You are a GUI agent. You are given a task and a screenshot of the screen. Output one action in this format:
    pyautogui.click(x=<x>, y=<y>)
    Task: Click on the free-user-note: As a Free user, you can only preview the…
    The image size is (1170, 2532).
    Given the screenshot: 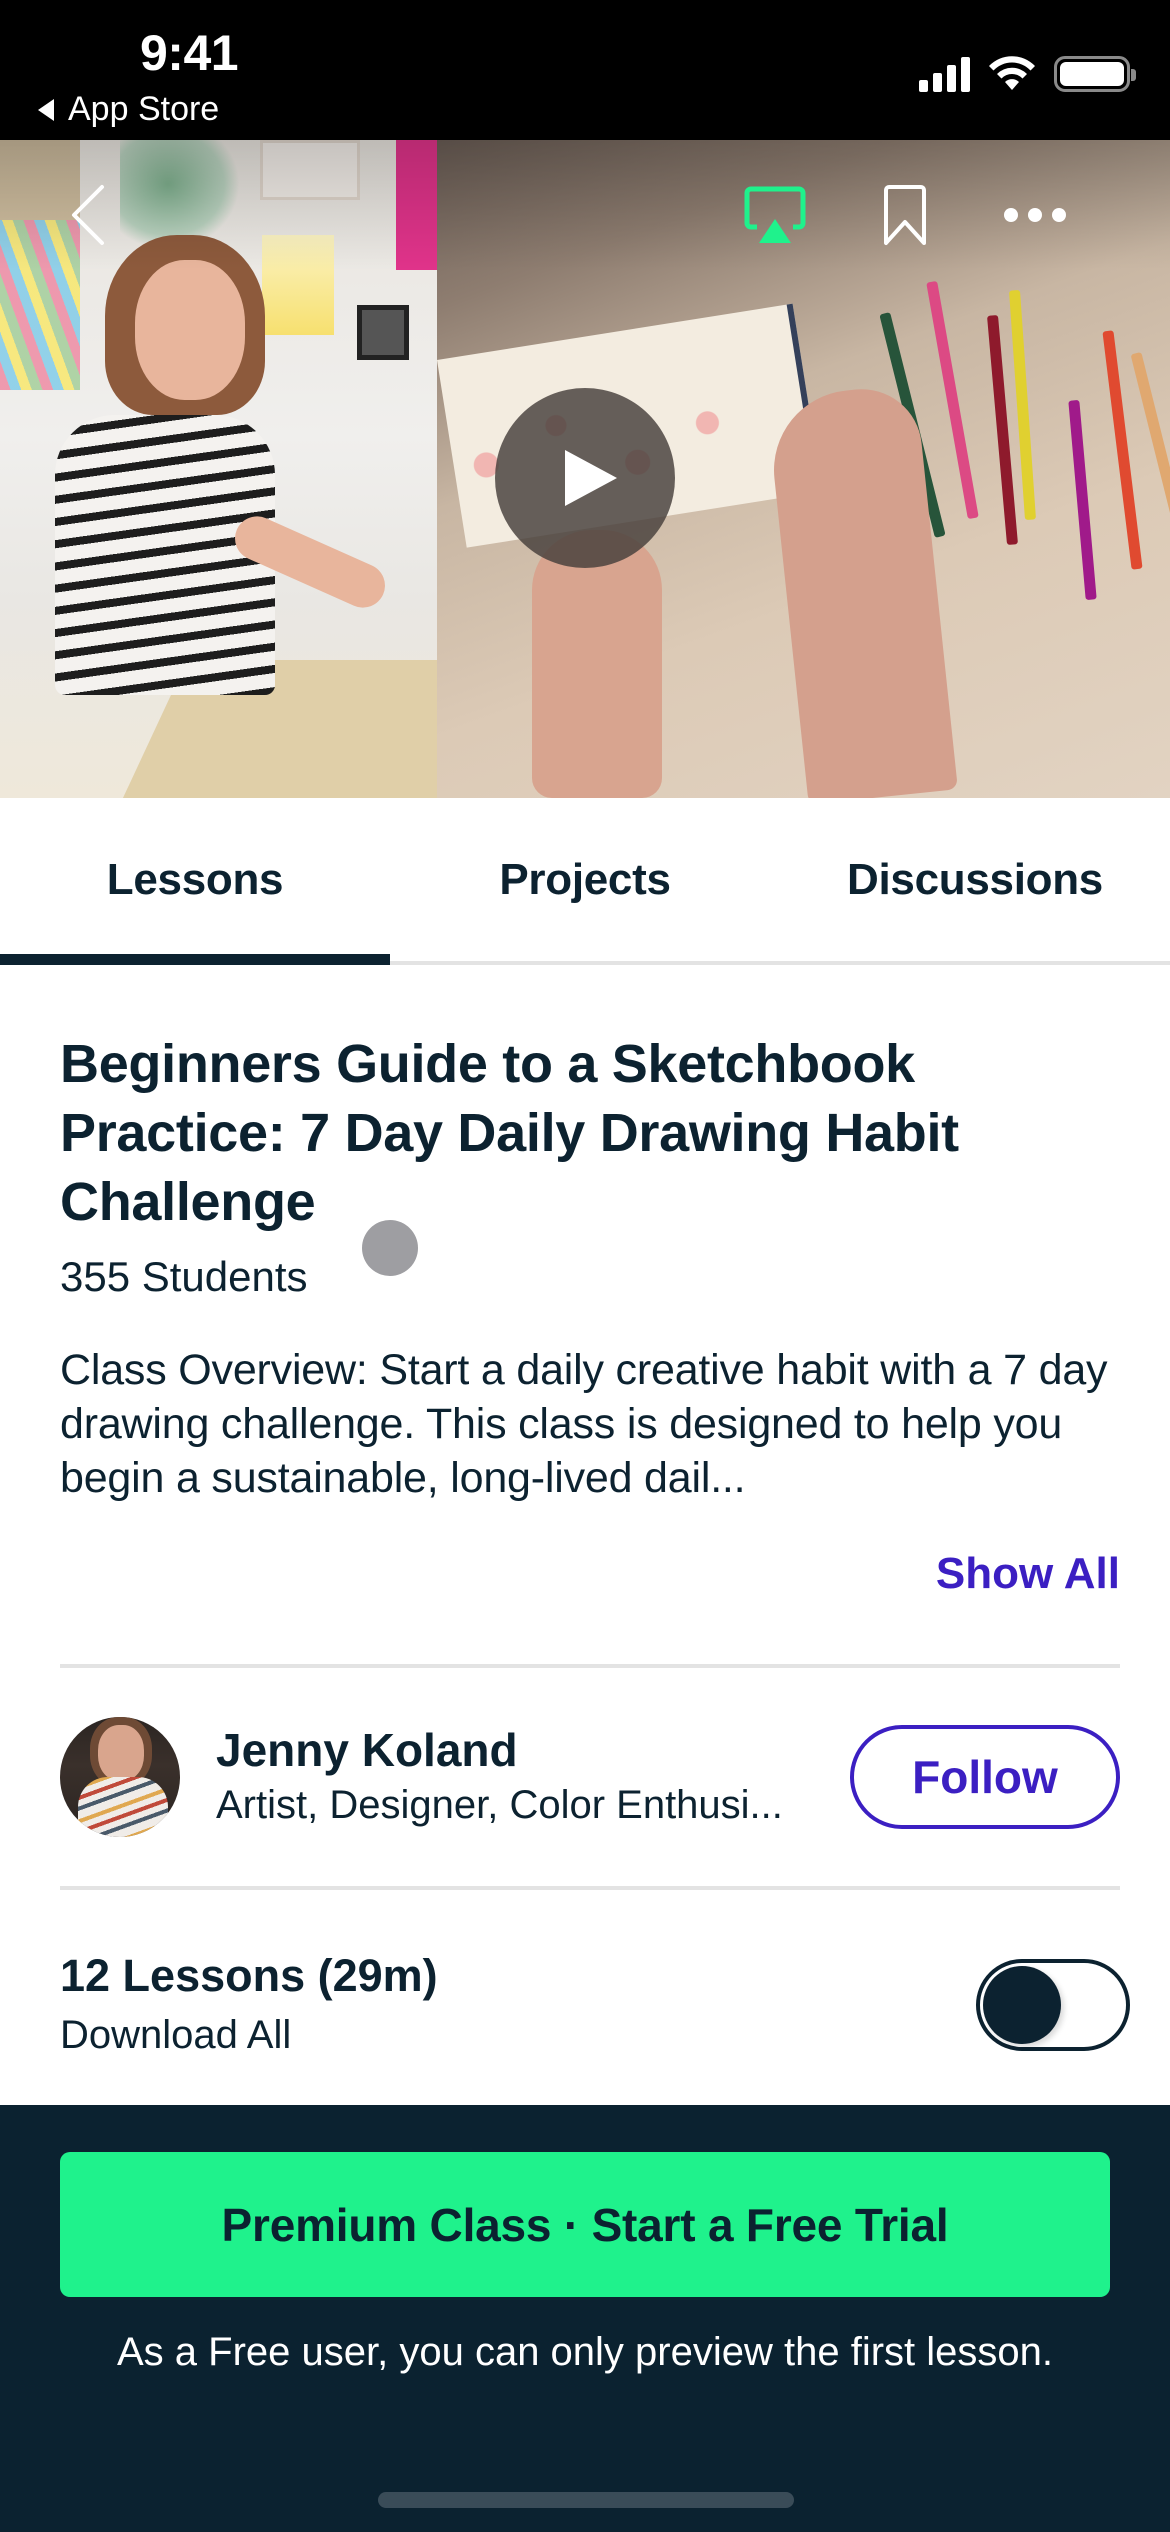 What is the action you would take?
    pyautogui.click(x=585, y=2352)
    